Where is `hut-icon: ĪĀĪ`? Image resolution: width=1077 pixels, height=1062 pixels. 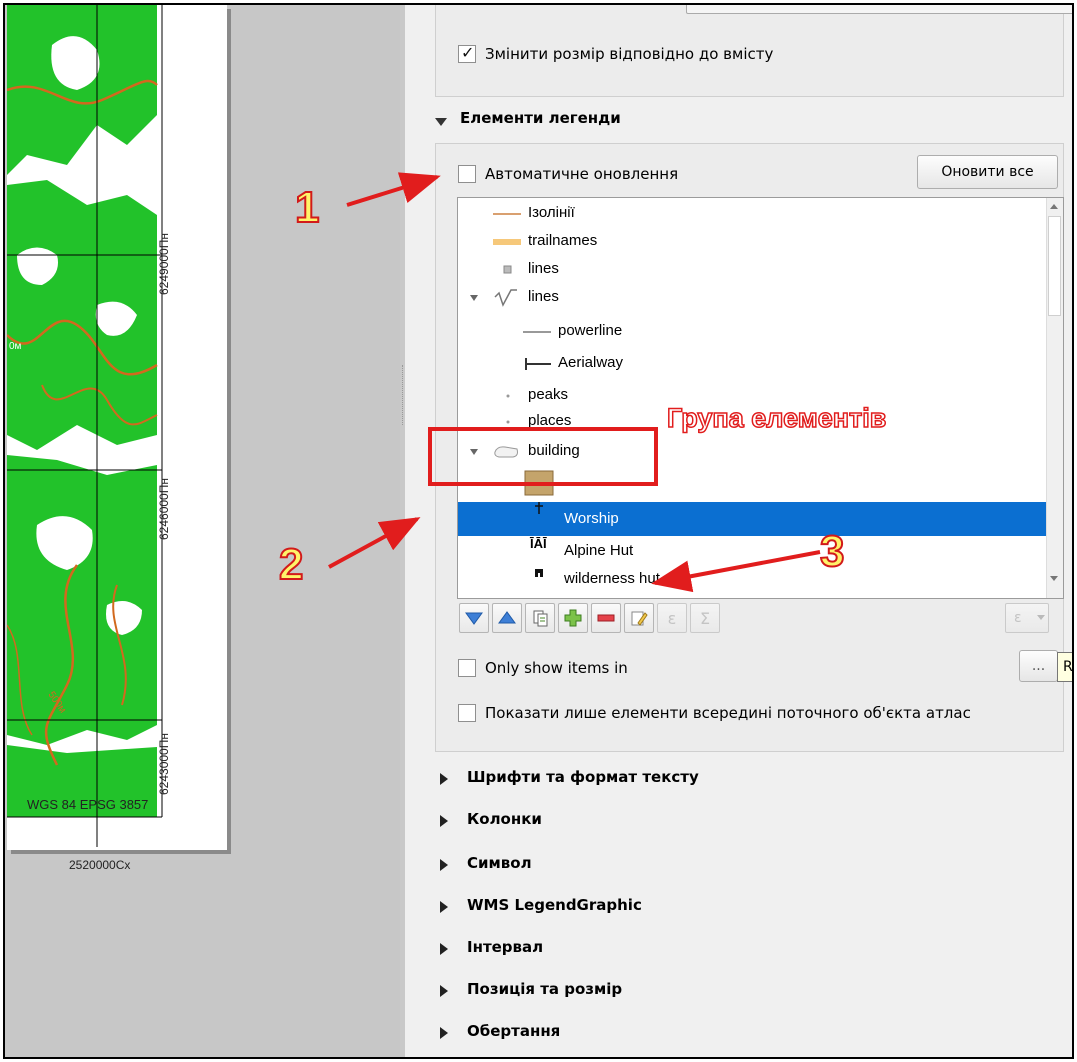
hut-icon: ĪĀĪ is located at coordinates (538, 543).